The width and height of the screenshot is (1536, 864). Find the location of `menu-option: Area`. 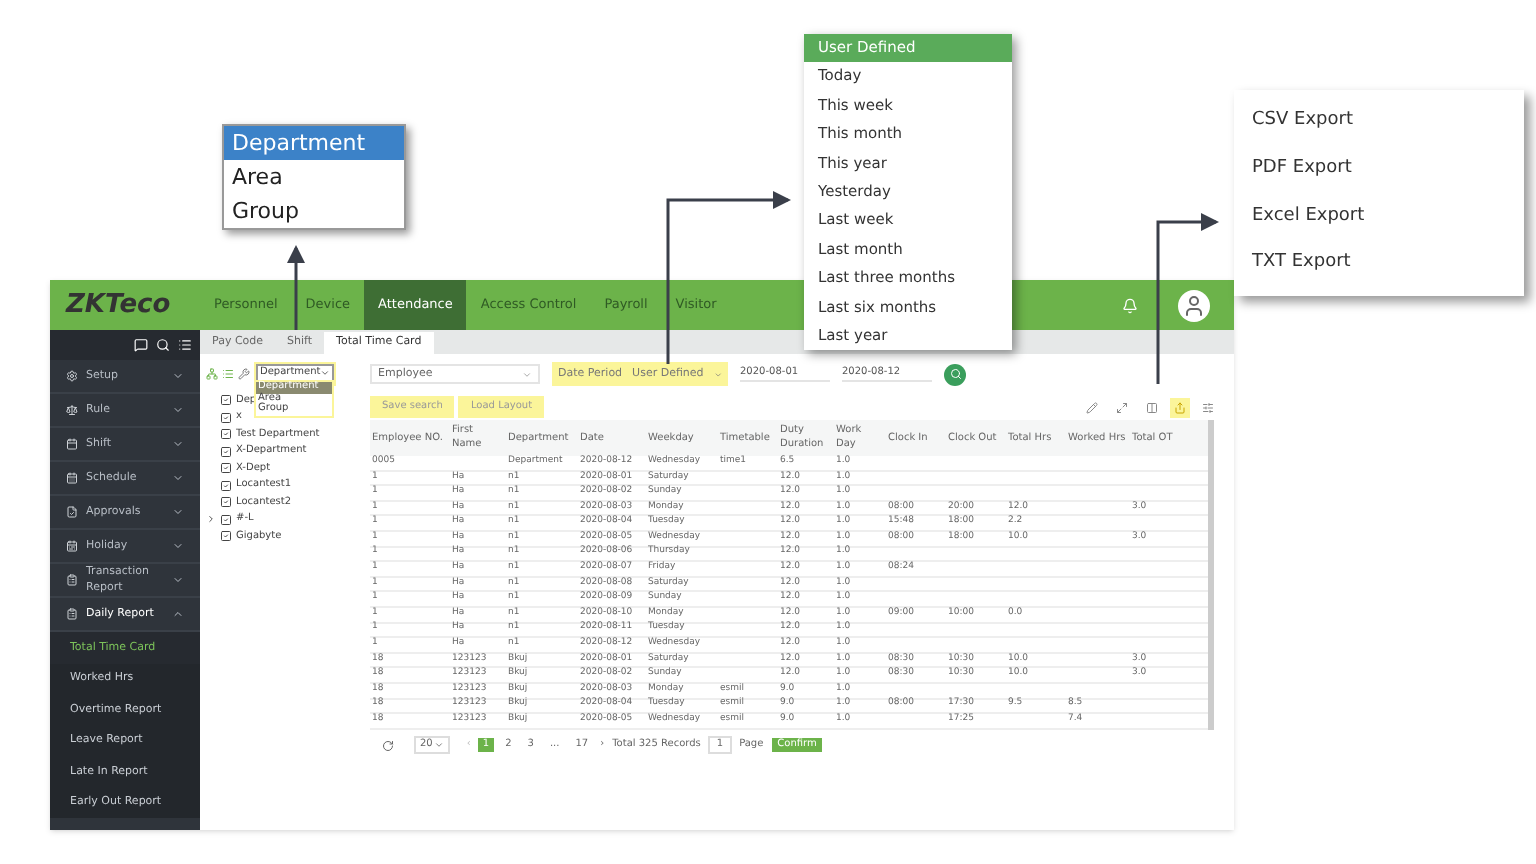

menu-option: Area is located at coordinates (314, 177).